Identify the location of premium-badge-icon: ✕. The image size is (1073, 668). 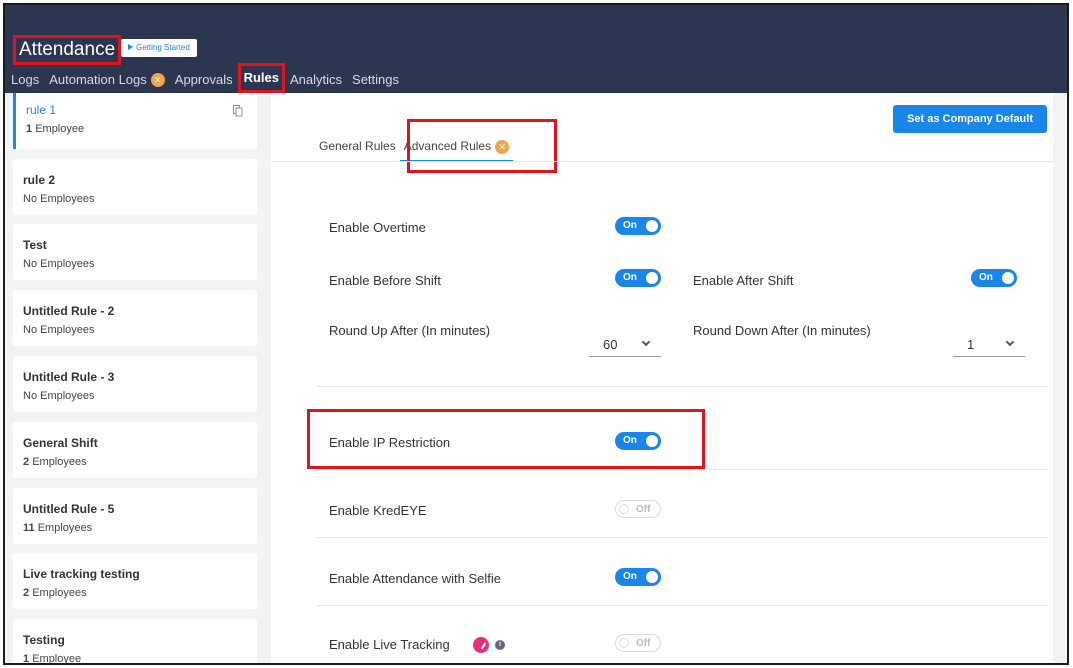
(157, 80).